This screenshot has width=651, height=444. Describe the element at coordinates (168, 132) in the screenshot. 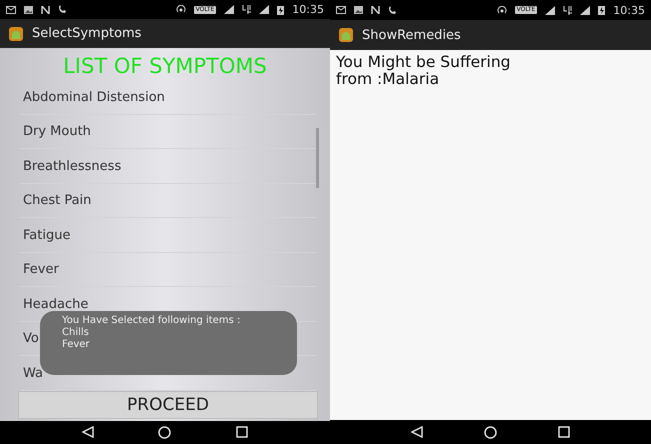

I see `symptom-item: Dry Mouth` at that location.